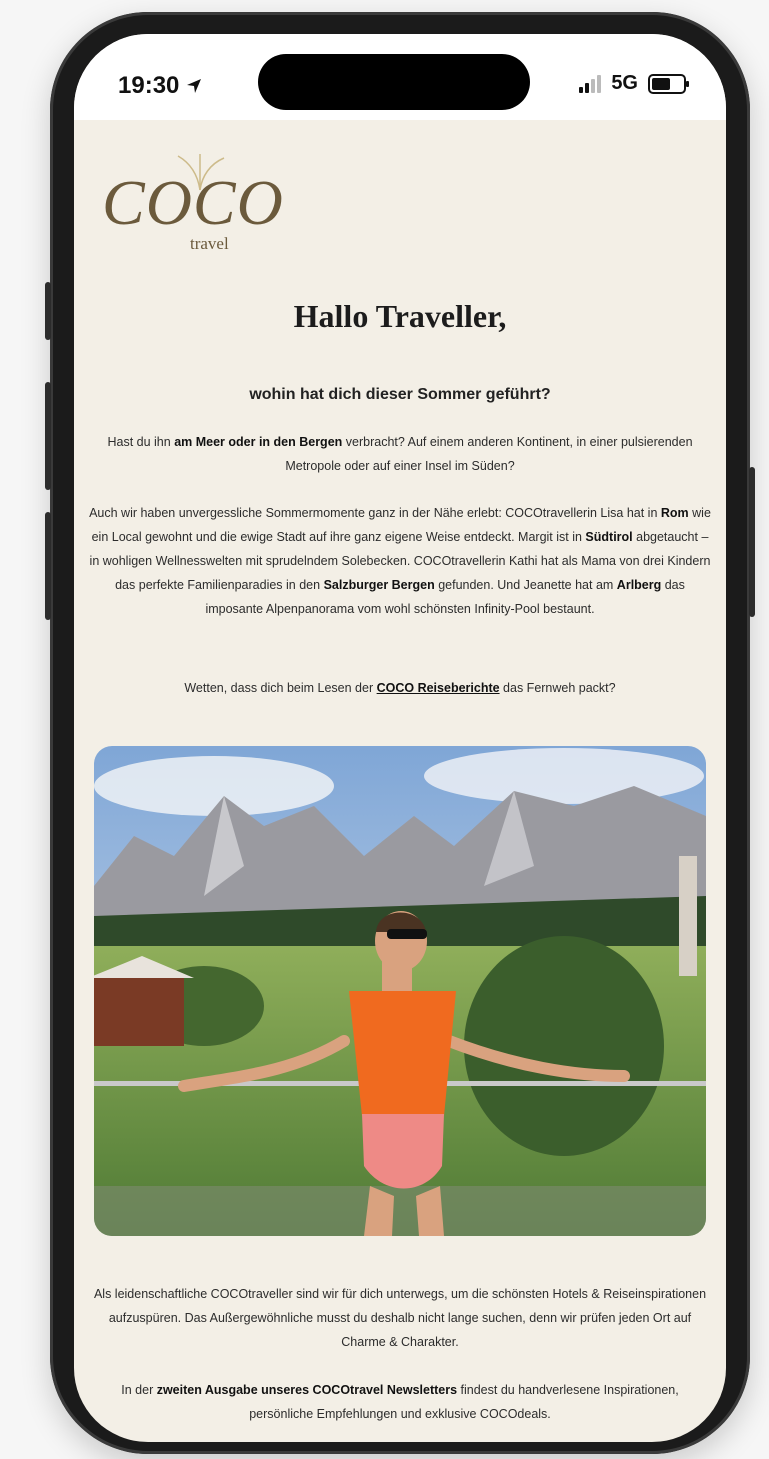 The width and height of the screenshot is (769, 1459). What do you see at coordinates (394, 82) in the screenshot?
I see `dynamic-island` at bounding box center [394, 82].